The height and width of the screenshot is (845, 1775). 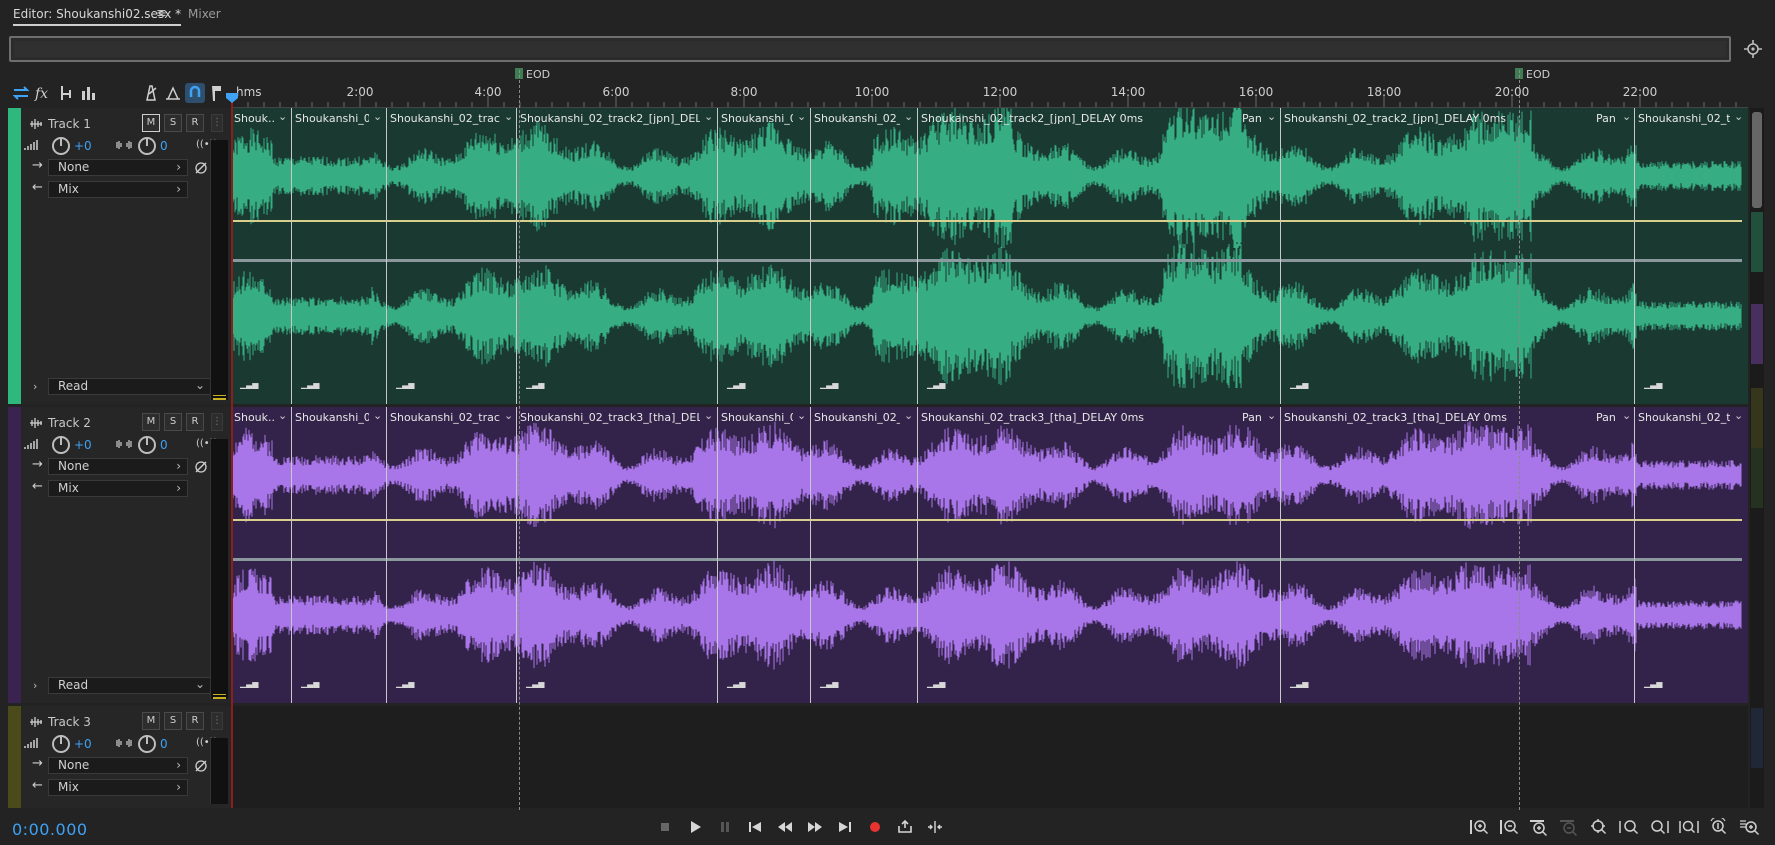 I want to click on volume-knob, so click(x=61, y=744).